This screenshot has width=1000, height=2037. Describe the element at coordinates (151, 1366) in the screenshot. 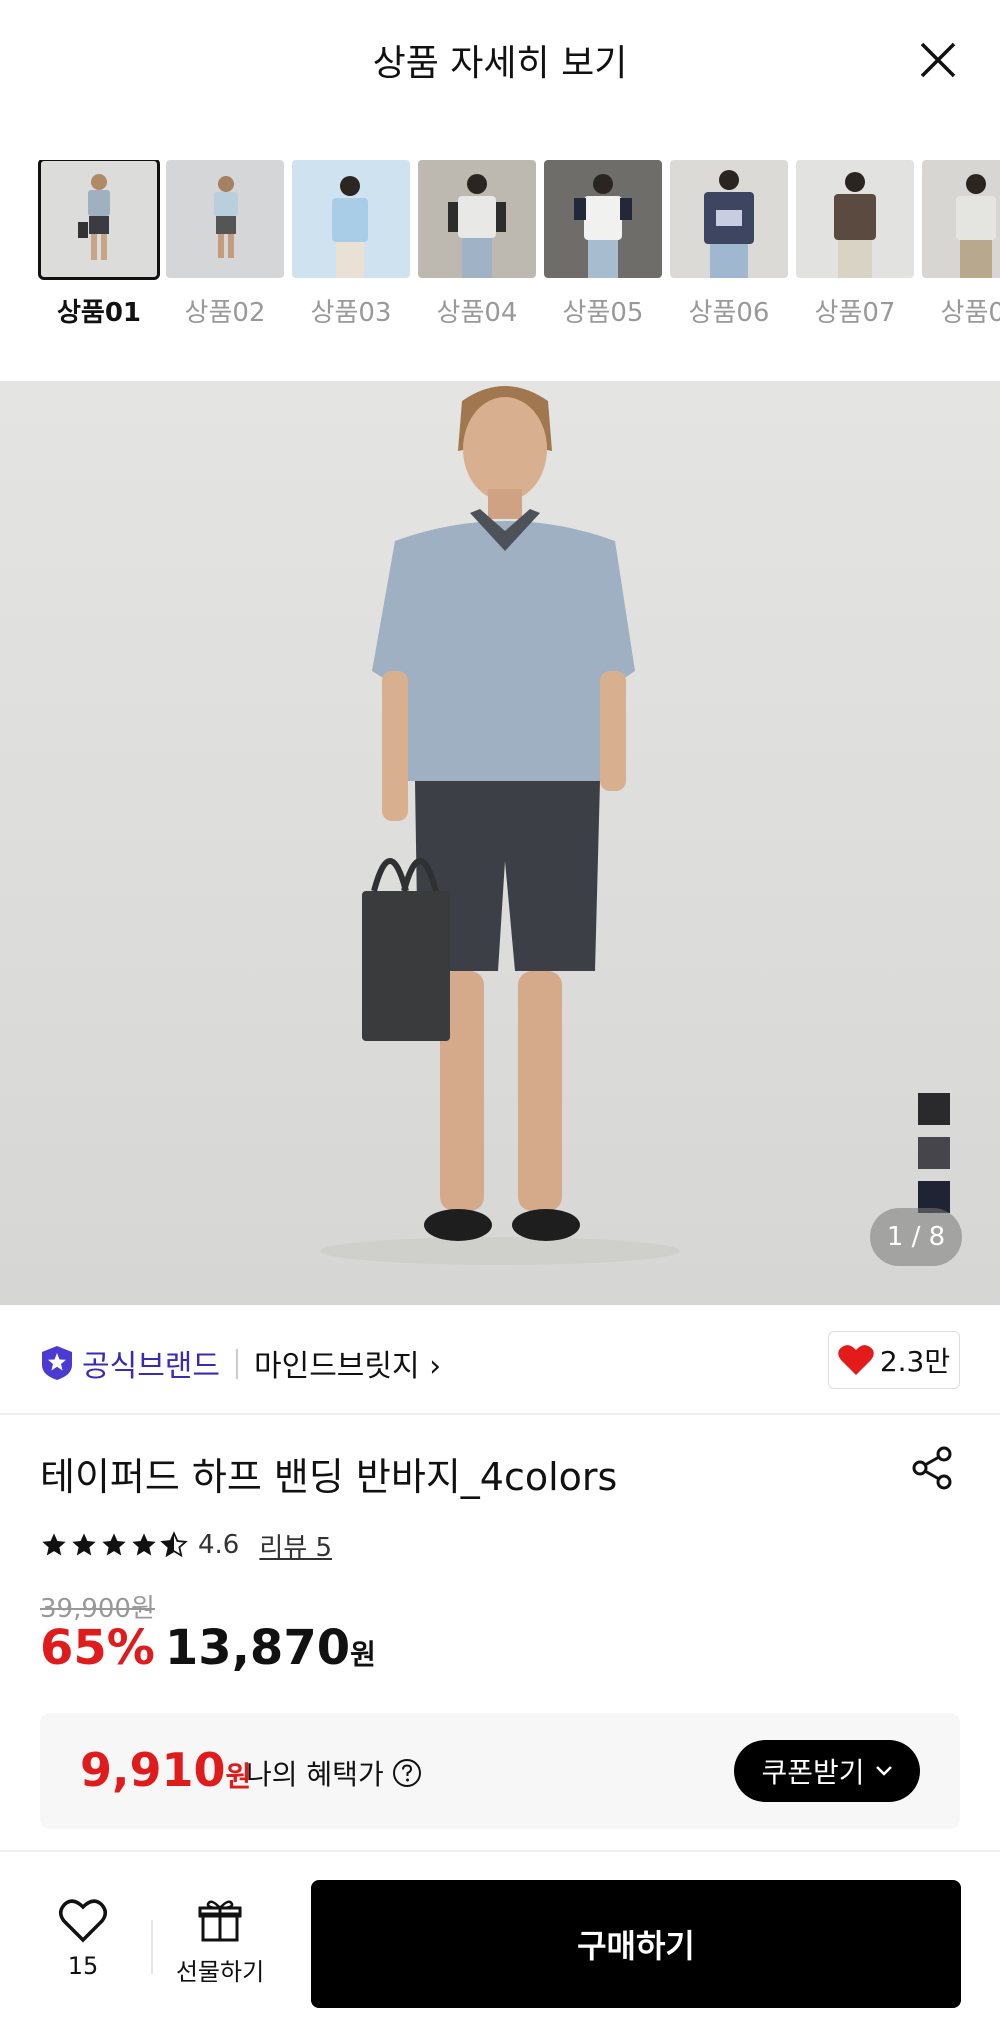

I see `official-brand-label: 공식브랜드` at that location.